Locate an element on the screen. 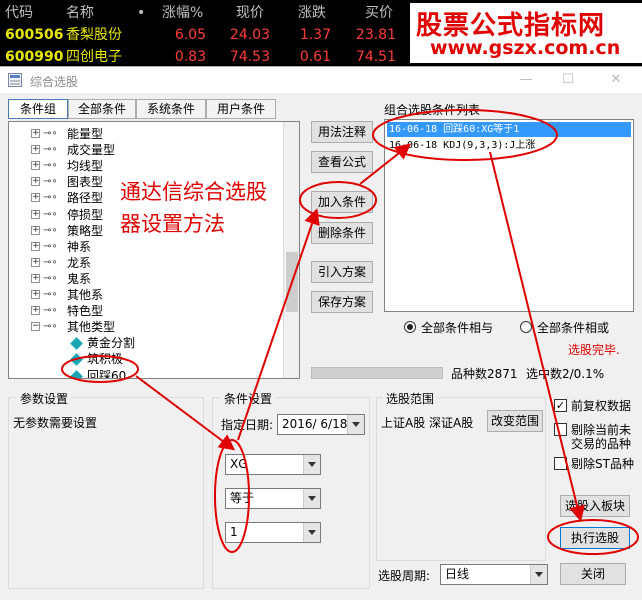 Image resolution: width=642 pixels, height=600 pixels. tree-node-label: 能量型 is located at coordinates (85, 134).